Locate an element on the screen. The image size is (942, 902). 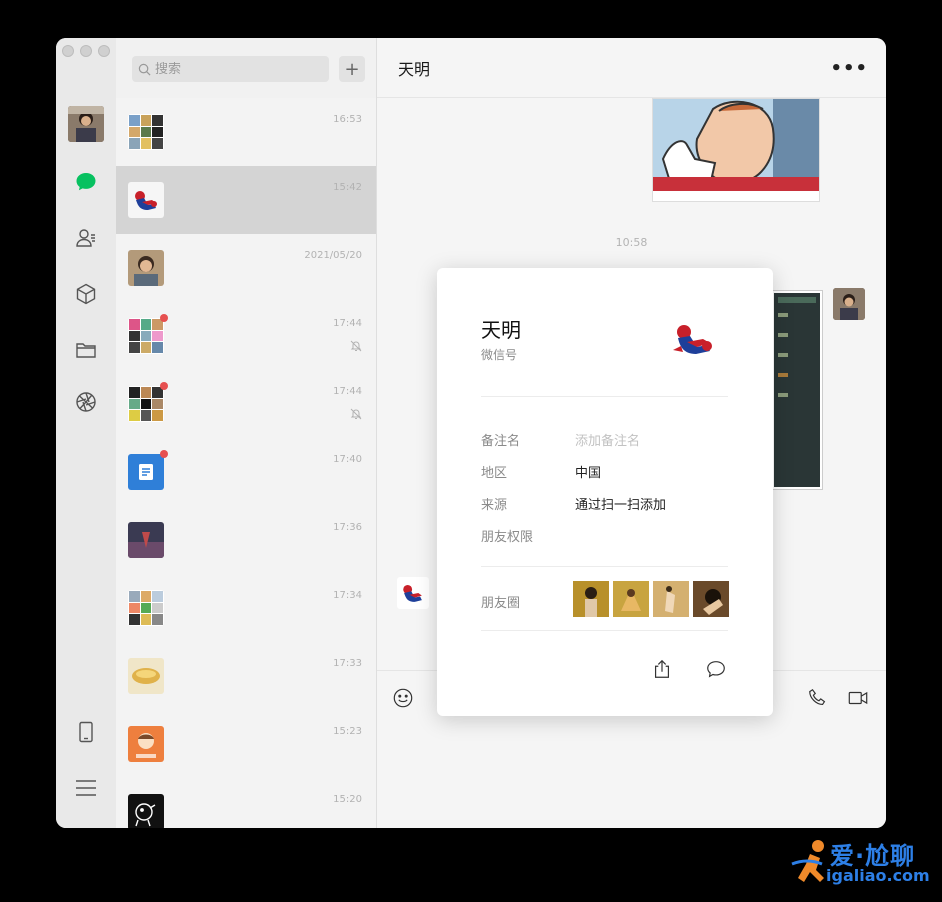
search-bar: + is located at coordinates (246, 68).